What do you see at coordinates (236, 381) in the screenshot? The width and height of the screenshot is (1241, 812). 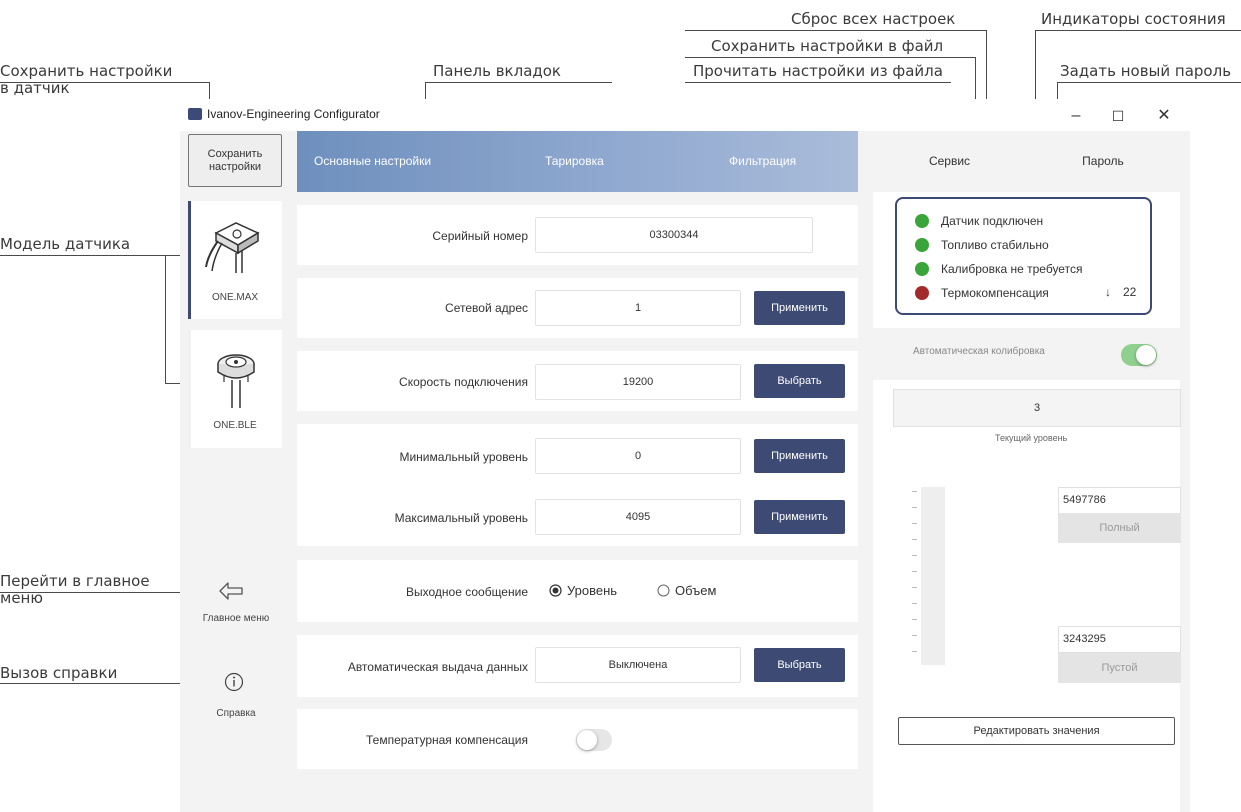 I see `one-ble-sensor-icon` at bounding box center [236, 381].